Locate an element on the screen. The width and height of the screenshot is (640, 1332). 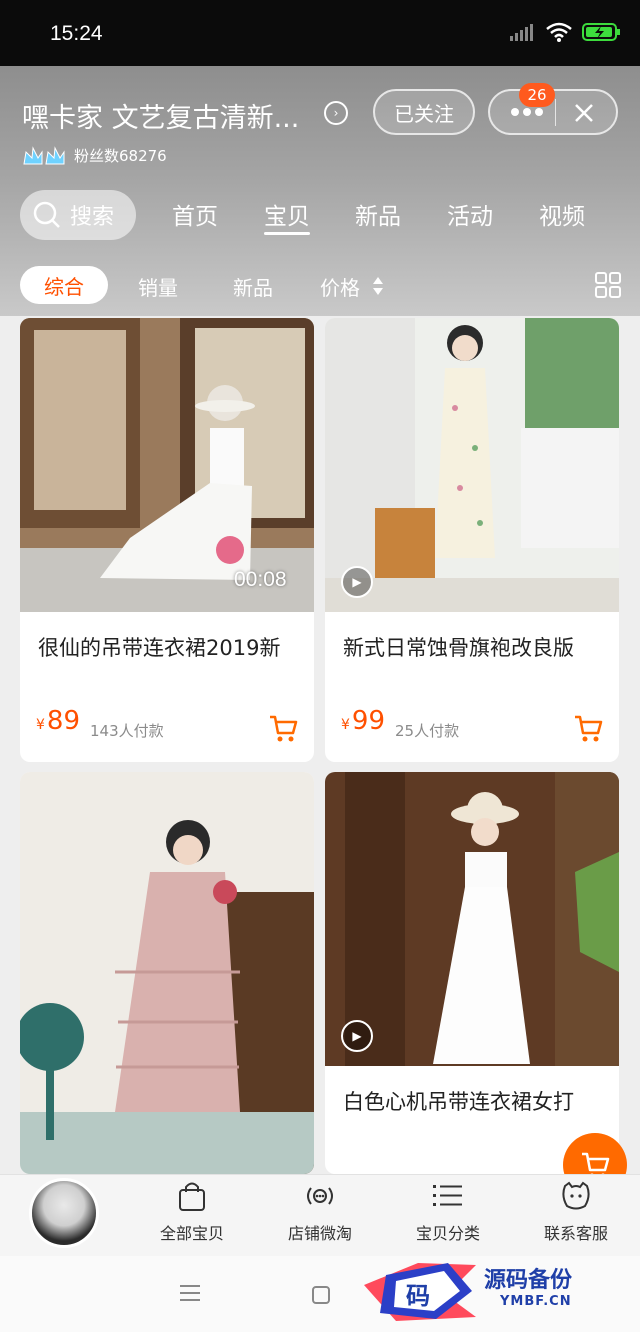
sold-count: 25人付款 is located at coordinates (427, 731).